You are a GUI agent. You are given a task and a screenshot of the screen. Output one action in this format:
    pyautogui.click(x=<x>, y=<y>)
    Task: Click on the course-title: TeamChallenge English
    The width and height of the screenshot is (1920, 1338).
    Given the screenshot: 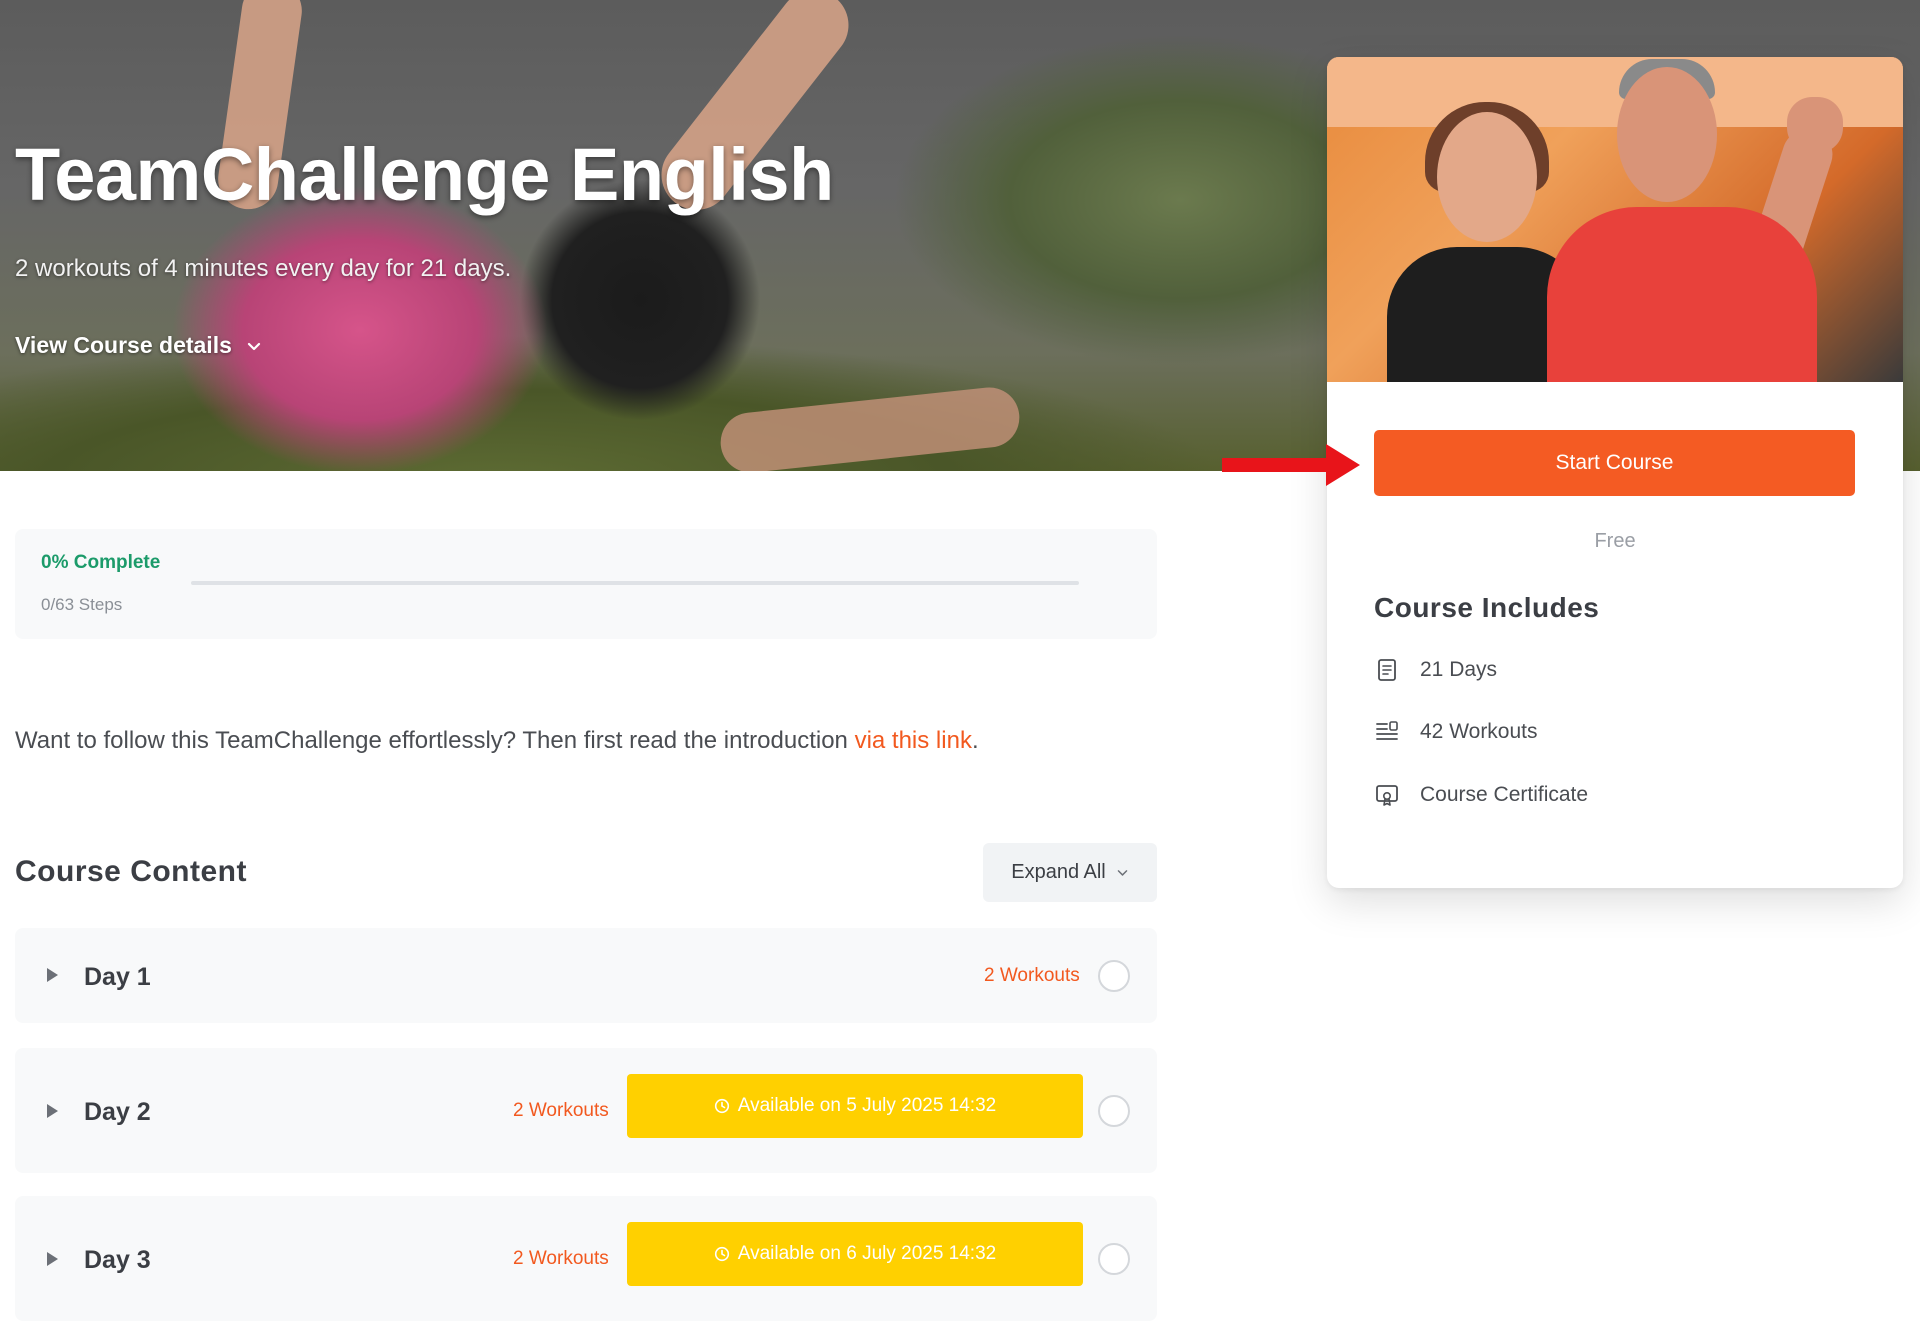 What is the action you would take?
    pyautogui.click(x=424, y=174)
    